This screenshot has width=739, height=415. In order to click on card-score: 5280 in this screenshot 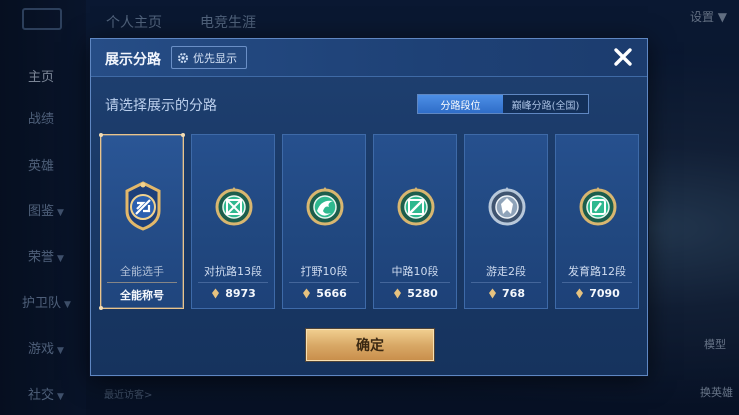, I will do `click(415, 293)`.